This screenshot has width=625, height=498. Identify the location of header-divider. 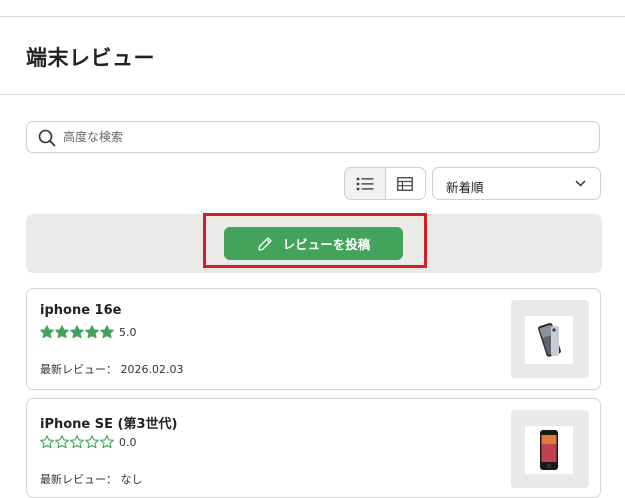
(312, 94).